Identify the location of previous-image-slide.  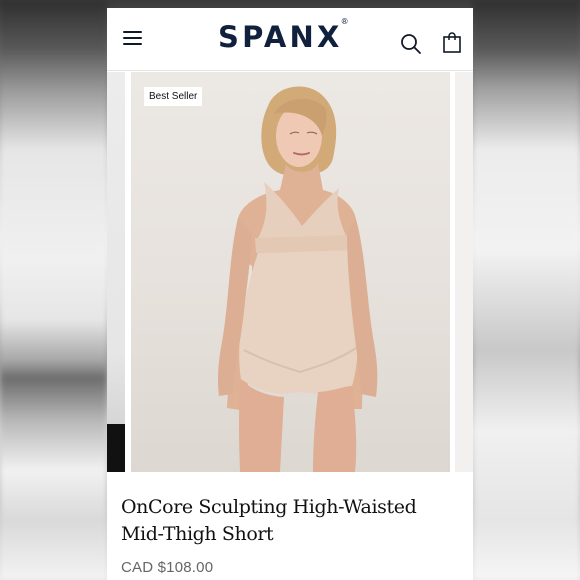
(116, 272).